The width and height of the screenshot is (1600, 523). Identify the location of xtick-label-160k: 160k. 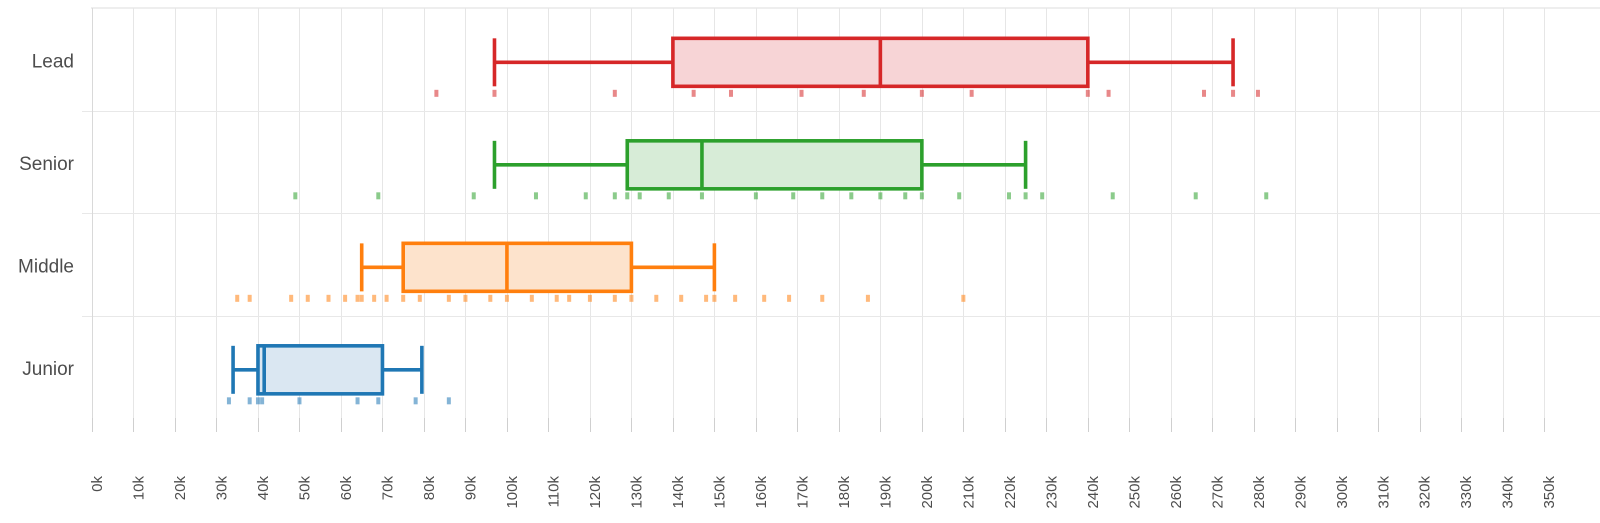
(761, 492).